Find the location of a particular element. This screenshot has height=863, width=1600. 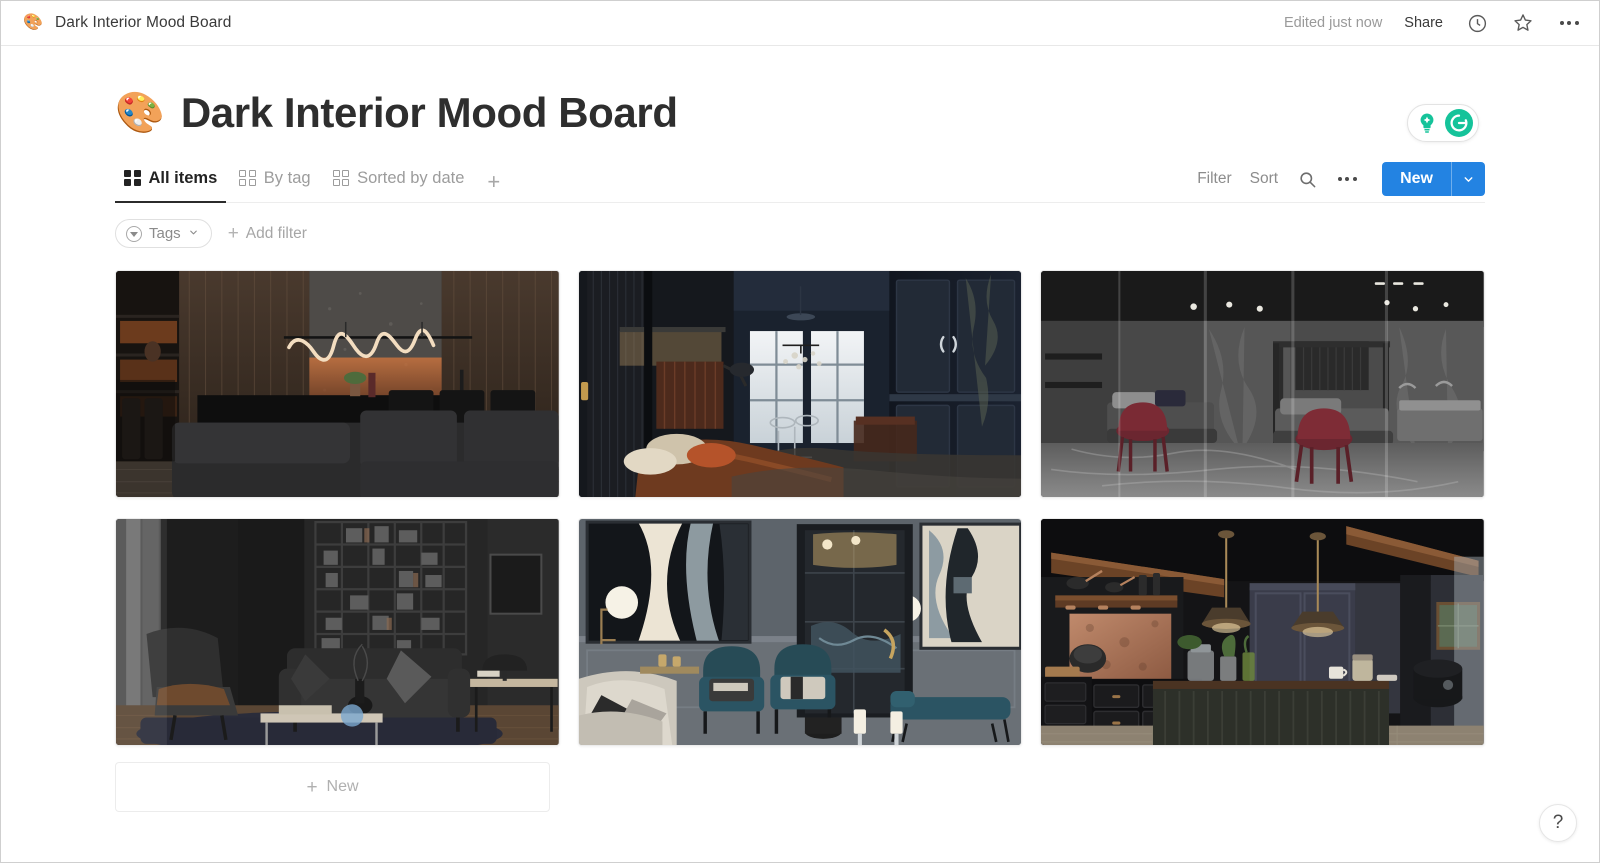

grammarly-logo-icon is located at coordinates (1459, 123).